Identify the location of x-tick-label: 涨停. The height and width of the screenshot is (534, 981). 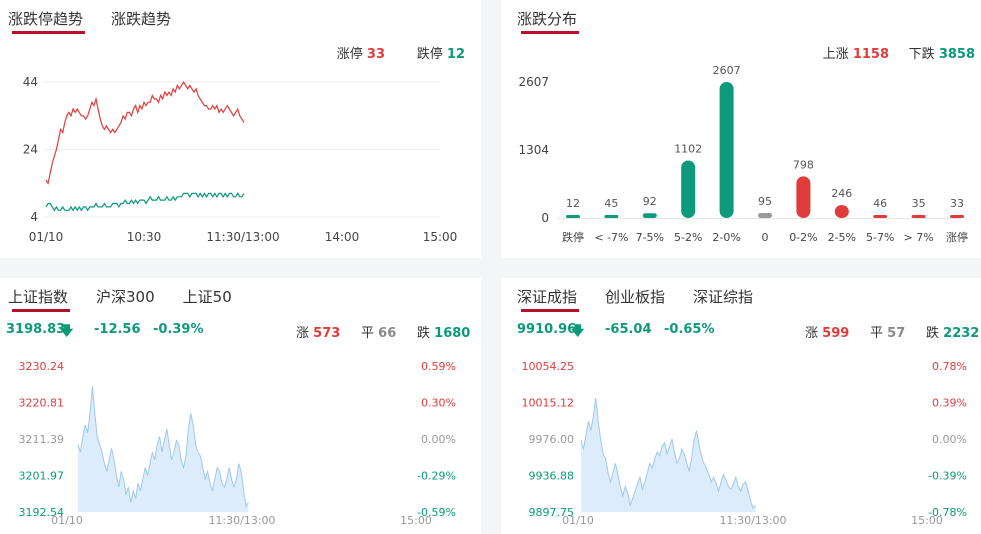
(957, 237).